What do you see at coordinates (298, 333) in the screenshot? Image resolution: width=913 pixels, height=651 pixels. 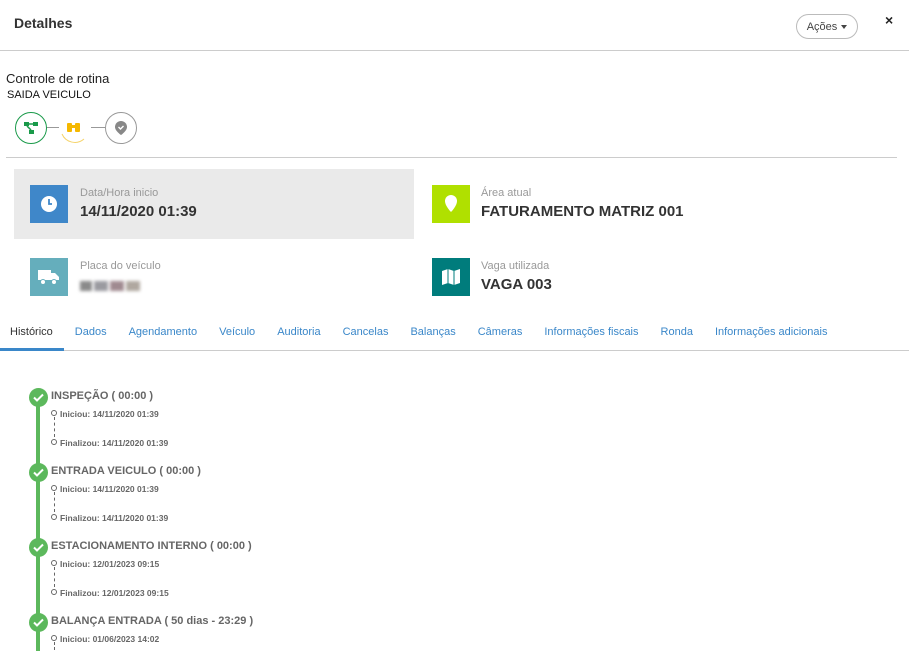 I see `tab-4: Auditoria` at bounding box center [298, 333].